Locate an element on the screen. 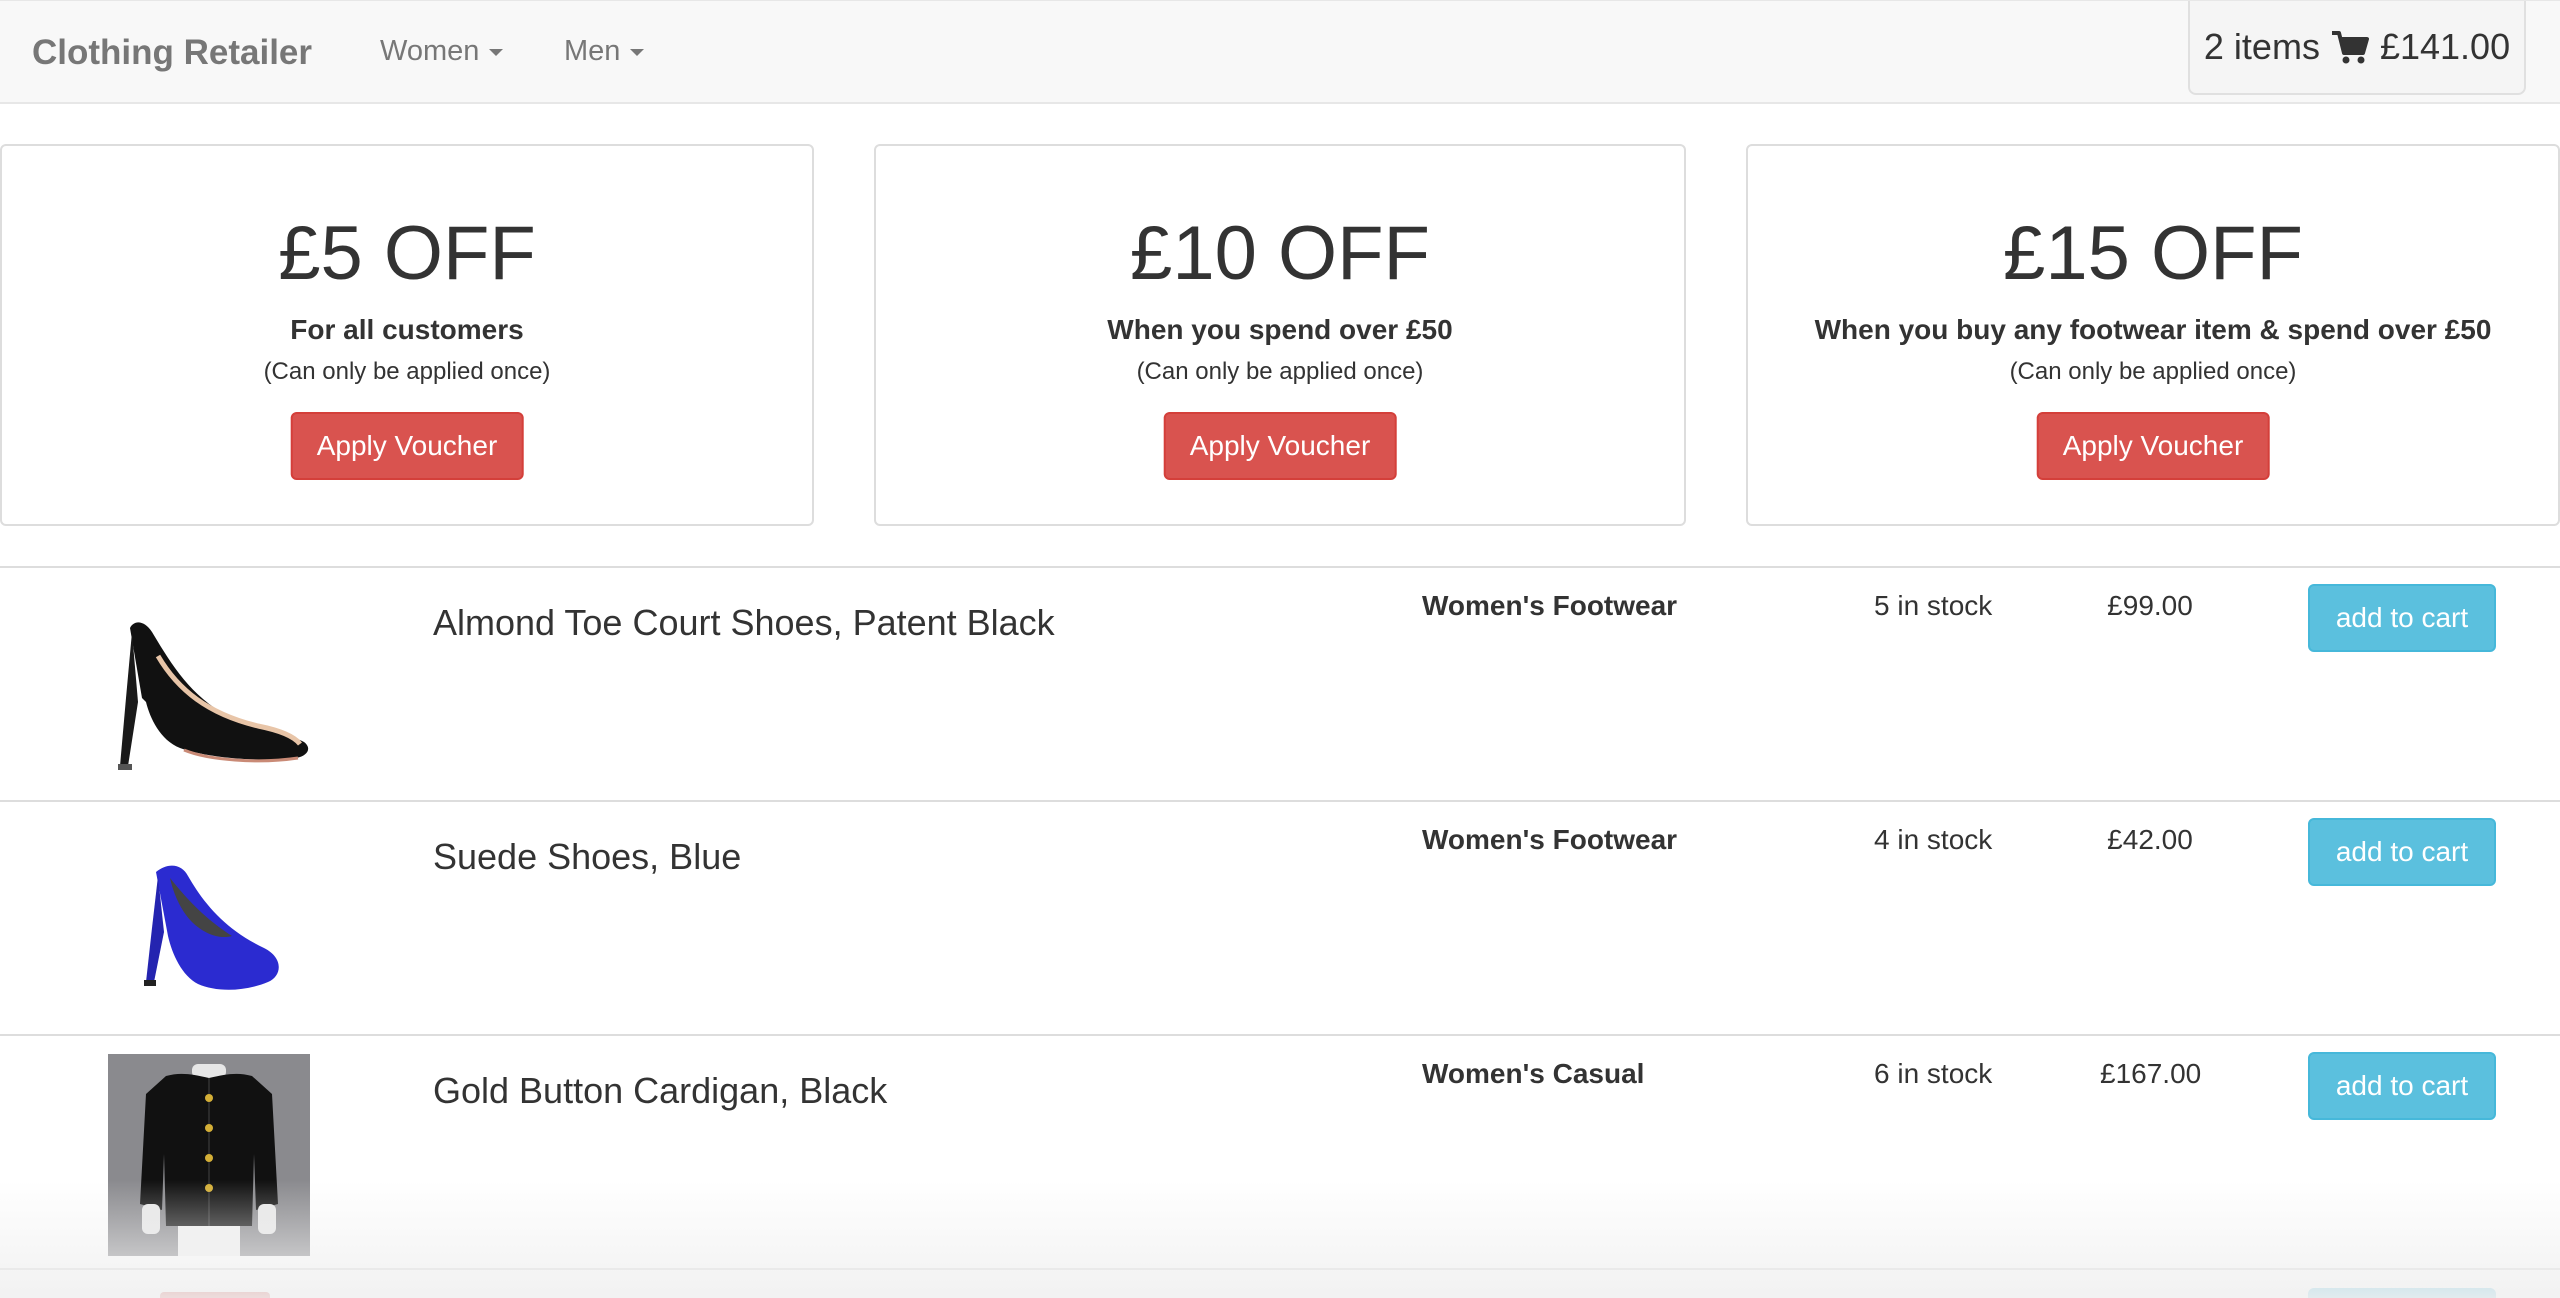  cart-summary-button: 2 items £141.00 is located at coordinates (2357, 48).